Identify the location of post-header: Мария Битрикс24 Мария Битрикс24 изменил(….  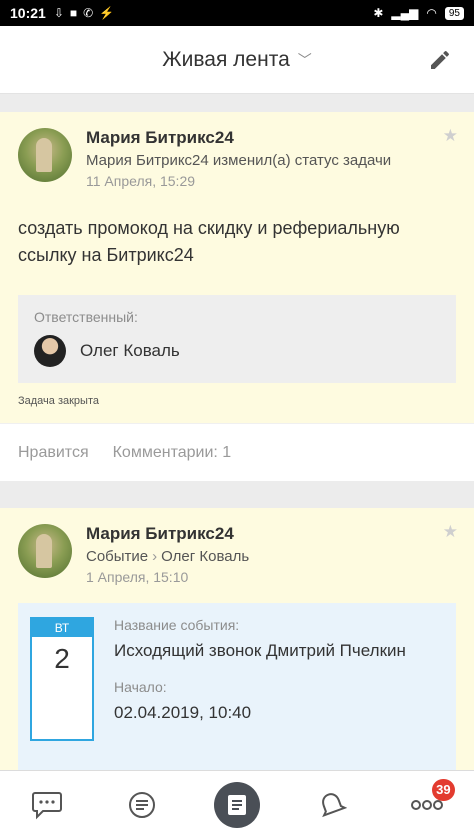
(237, 158).